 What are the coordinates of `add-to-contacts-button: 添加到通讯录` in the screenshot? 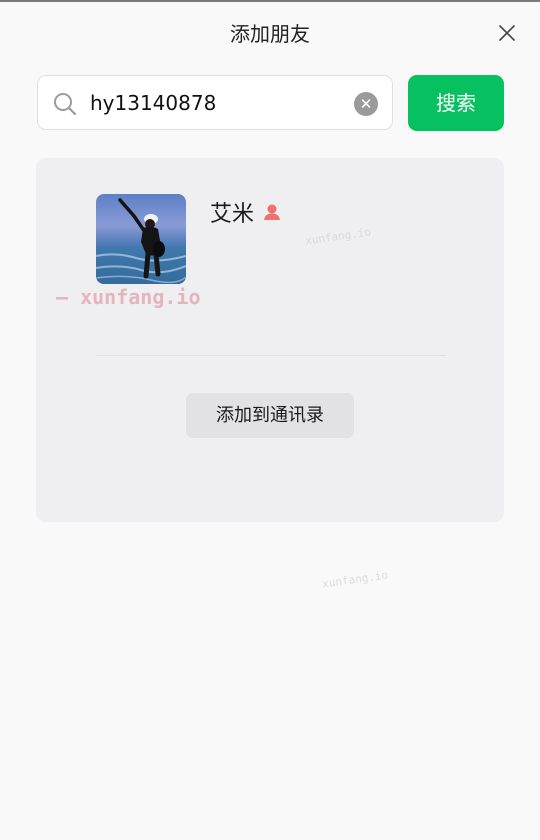 It's located at (270, 415).